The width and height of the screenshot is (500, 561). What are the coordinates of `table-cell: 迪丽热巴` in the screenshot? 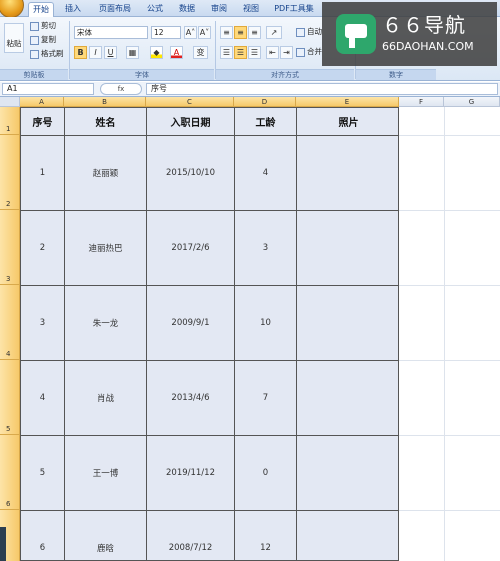 It's located at (106, 248).